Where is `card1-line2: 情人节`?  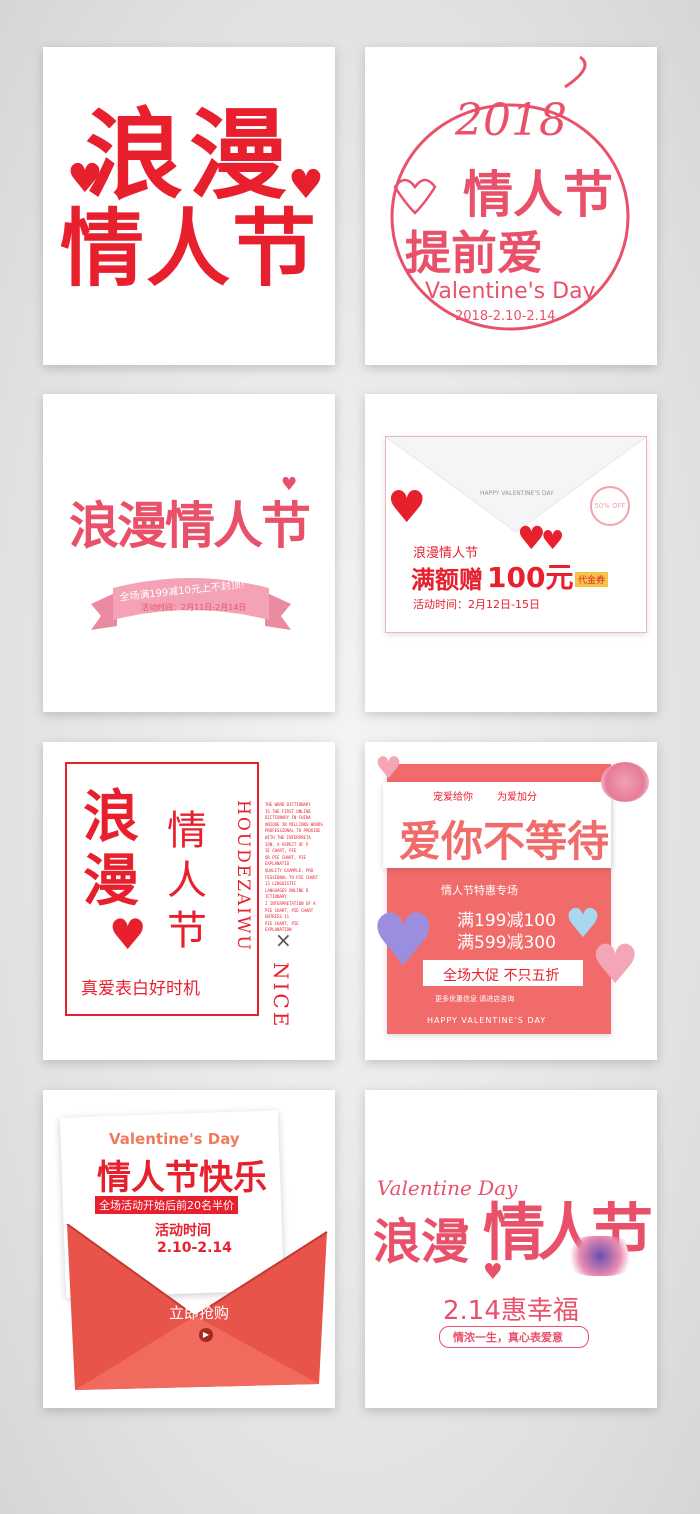 card1-line2: 情人节 is located at coordinates (188, 249).